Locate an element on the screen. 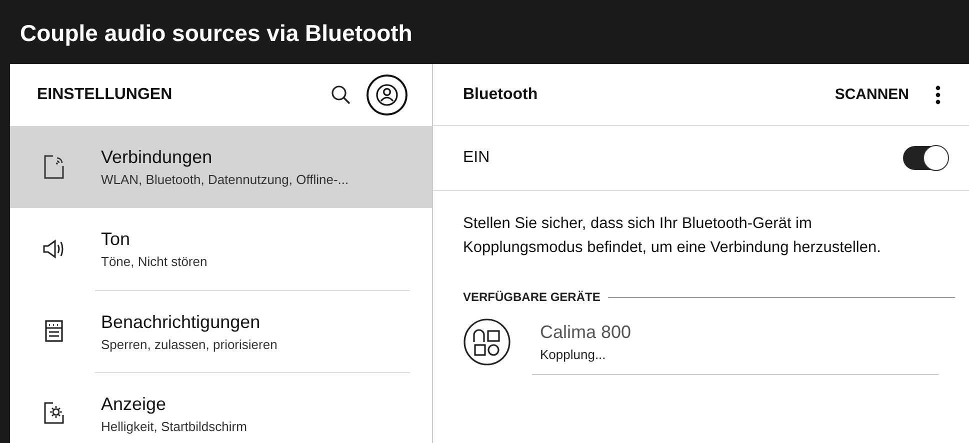  settings-item: Anzeige Helligkeit, Startbildschirm is located at coordinates (221, 407).